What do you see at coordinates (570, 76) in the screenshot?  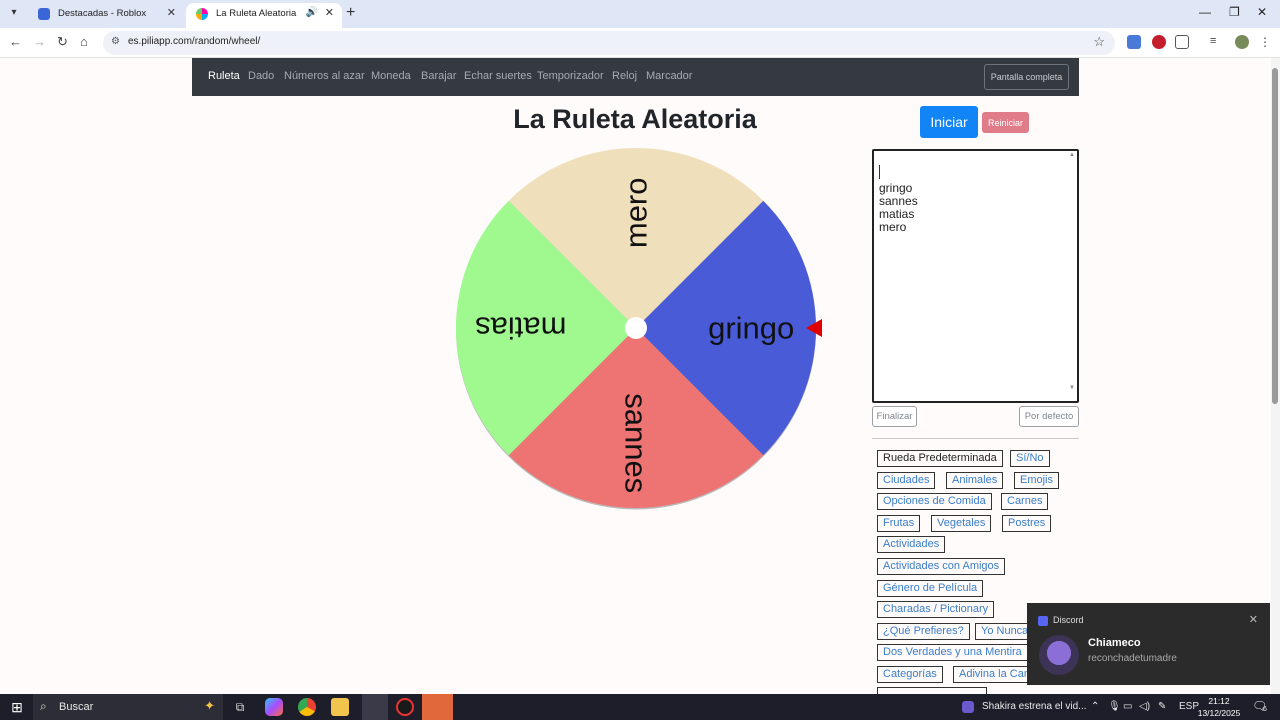 I see `nav-temporizador: Temporizador` at bounding box center [570, 76].